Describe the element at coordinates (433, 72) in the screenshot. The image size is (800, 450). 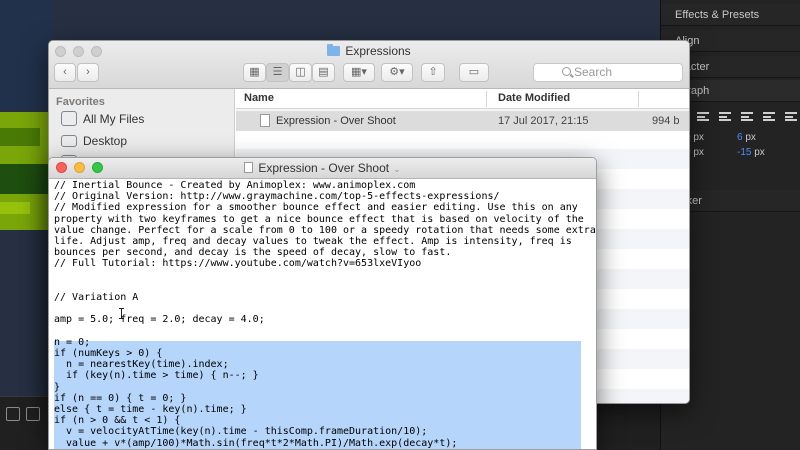
I see `share-icon: ⇧` at that location.